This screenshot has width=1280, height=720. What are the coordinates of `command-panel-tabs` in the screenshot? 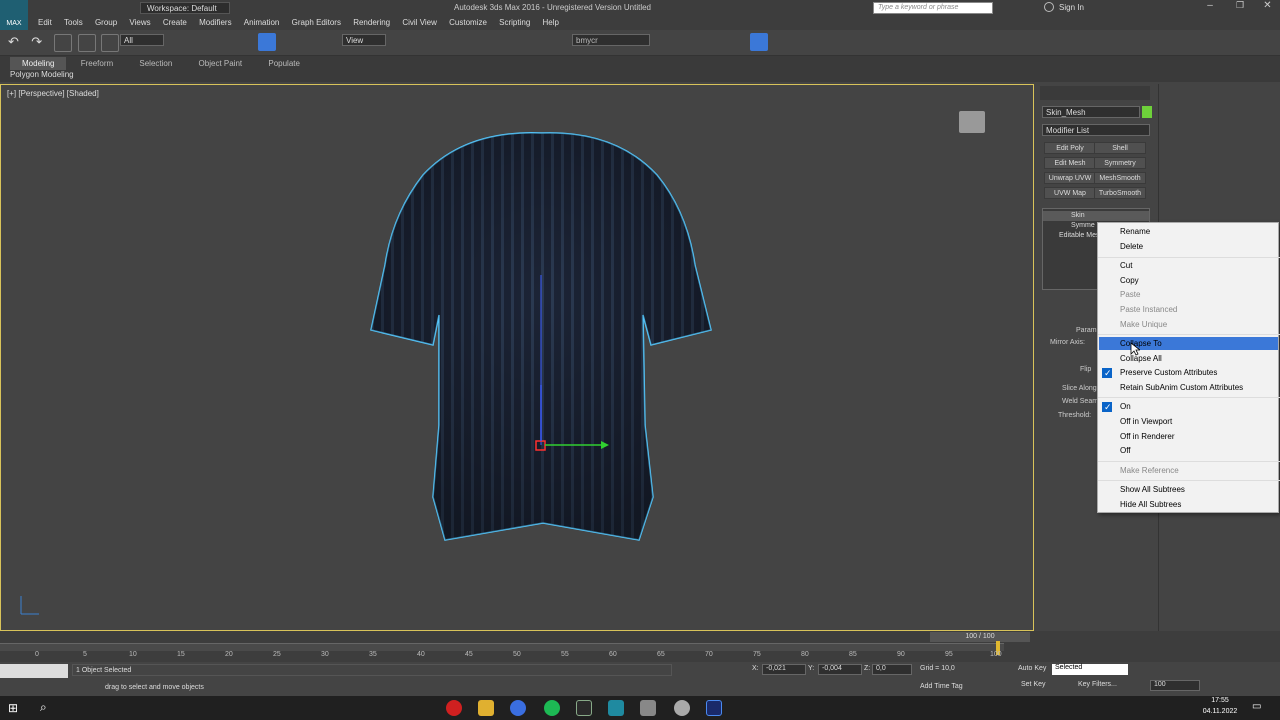 It's located at (1095, 93).